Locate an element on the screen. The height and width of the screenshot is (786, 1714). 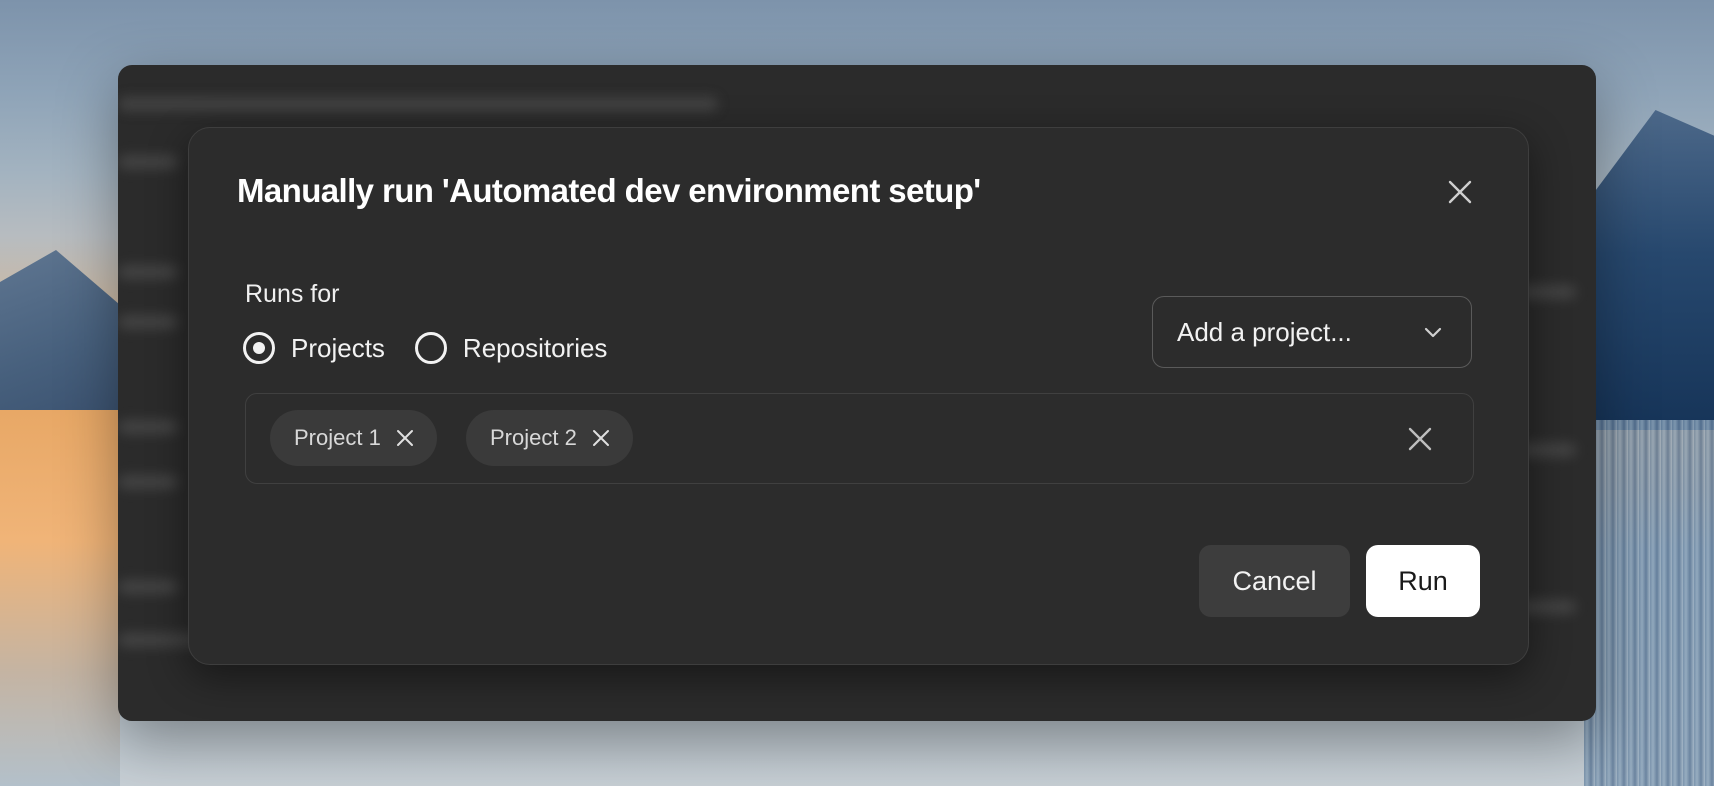
chip-label: Project 2 is located at coordinates (533, 437).